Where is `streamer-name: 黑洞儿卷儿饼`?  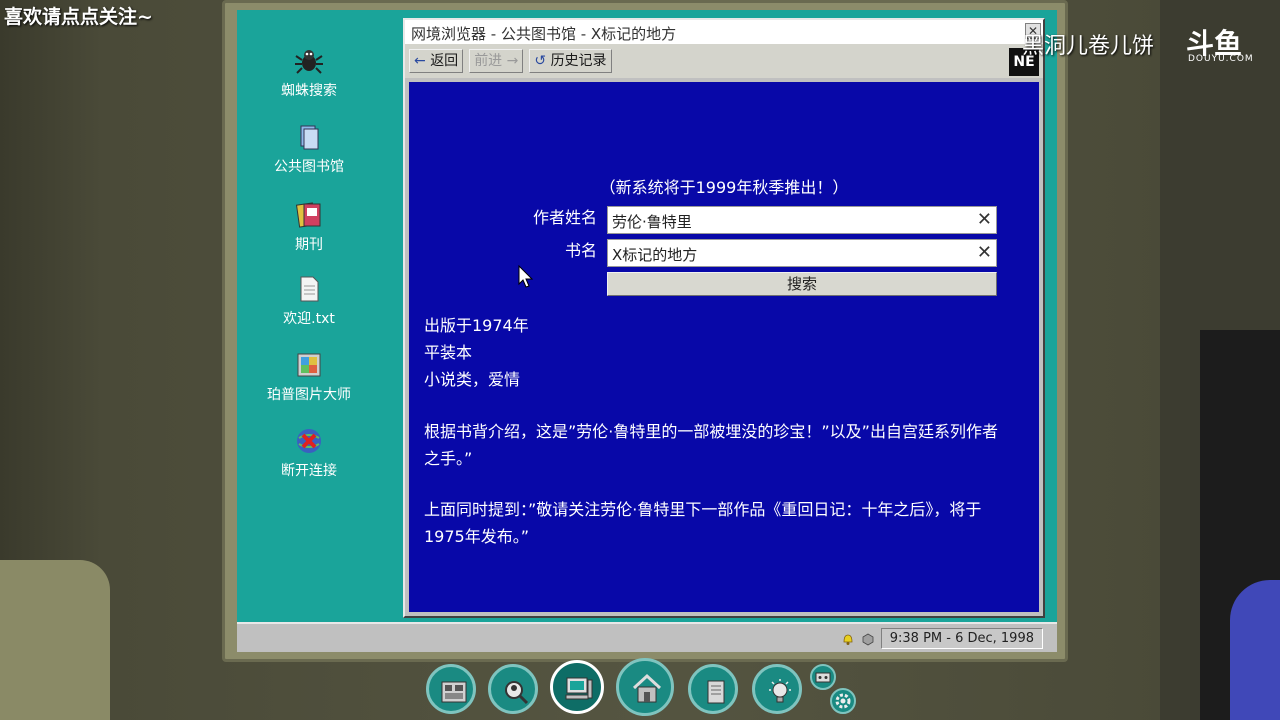 streamer-name: 黑洞儿卷儿饼 is located at coordinates (1088, 46).